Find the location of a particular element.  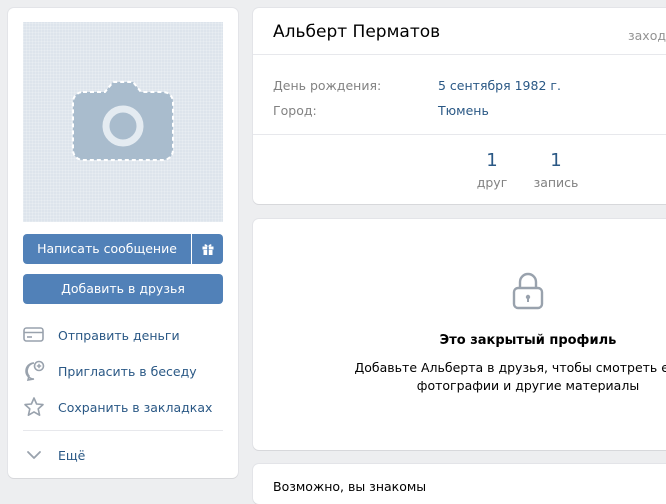

online-status: заходил is located at coordinates (647, 35).